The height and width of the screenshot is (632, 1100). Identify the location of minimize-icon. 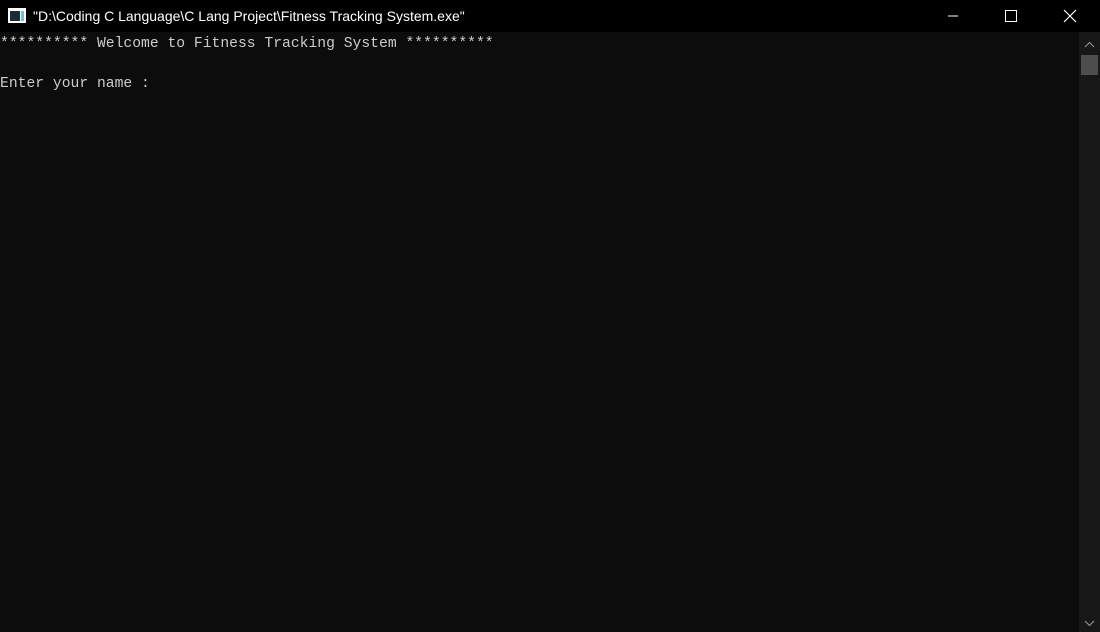
(953, 16).